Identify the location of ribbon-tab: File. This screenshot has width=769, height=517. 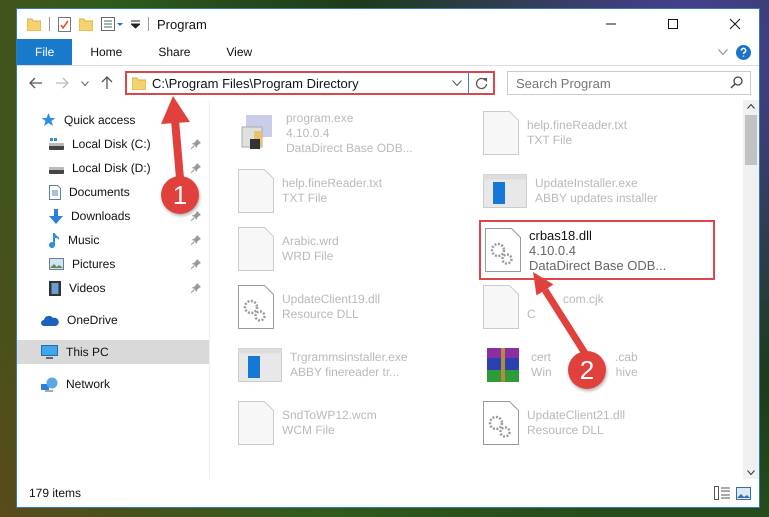
(44, 52).